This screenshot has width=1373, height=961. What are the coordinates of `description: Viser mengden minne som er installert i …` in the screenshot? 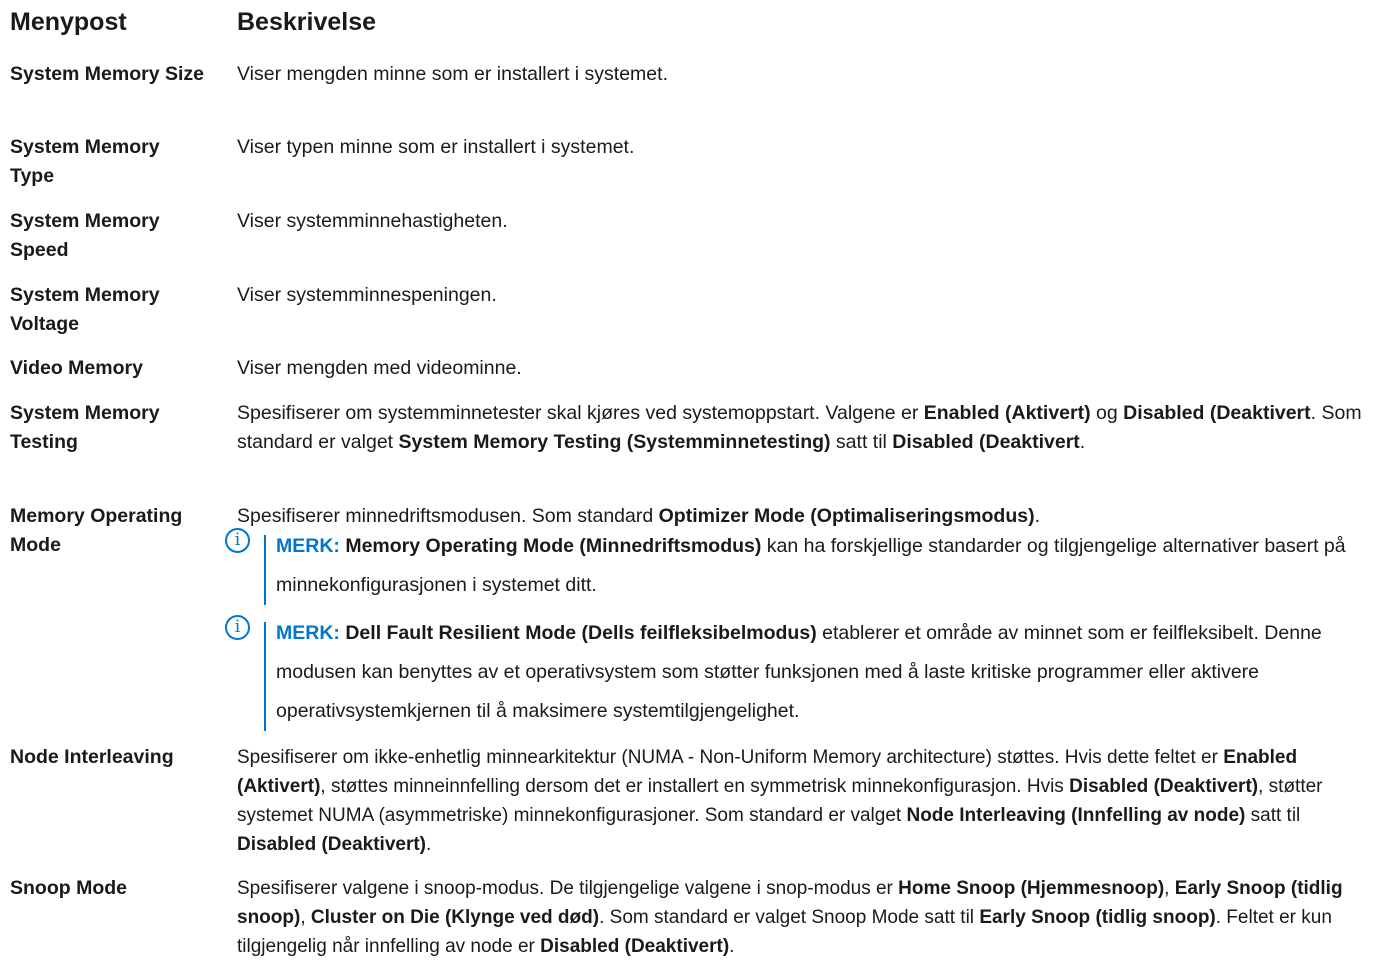 It's located at (452, 74).